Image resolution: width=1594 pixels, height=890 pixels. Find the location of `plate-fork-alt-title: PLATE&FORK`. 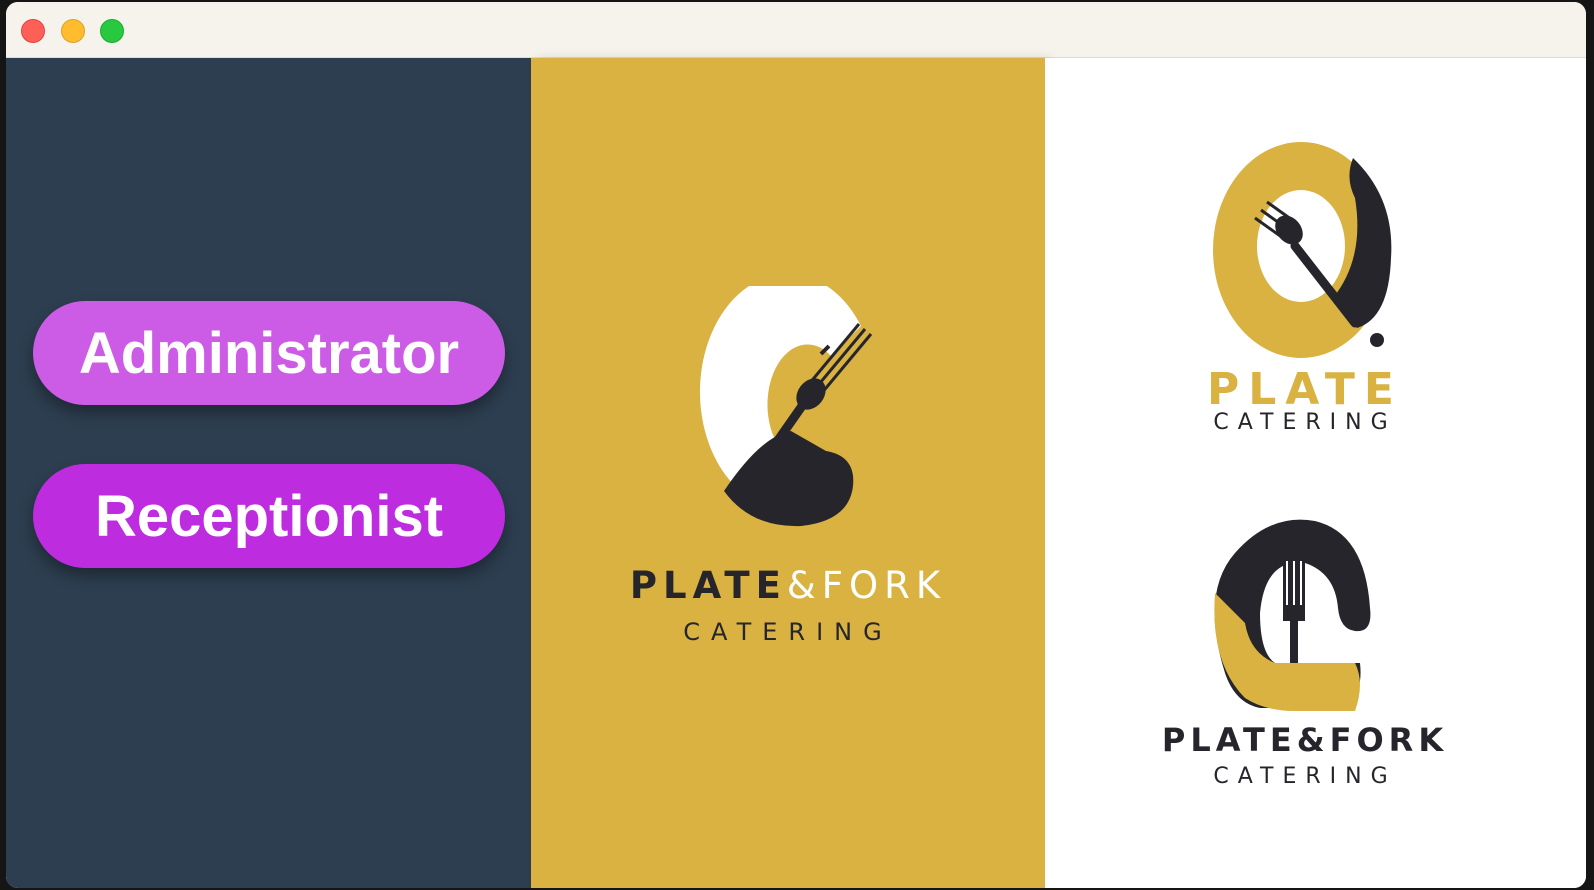

plate-fork-alt-title: PLATE&FORK is located at coordinates (1305, 740).